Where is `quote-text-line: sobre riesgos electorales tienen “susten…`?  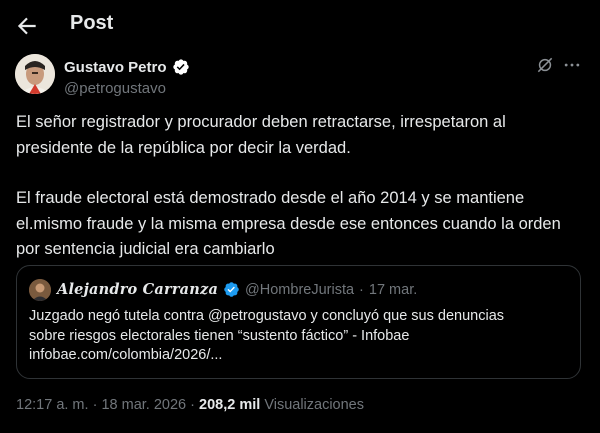
quote-text-line: sobre riesgos electorales tienen “susten… is located at coordinates (219, 335).